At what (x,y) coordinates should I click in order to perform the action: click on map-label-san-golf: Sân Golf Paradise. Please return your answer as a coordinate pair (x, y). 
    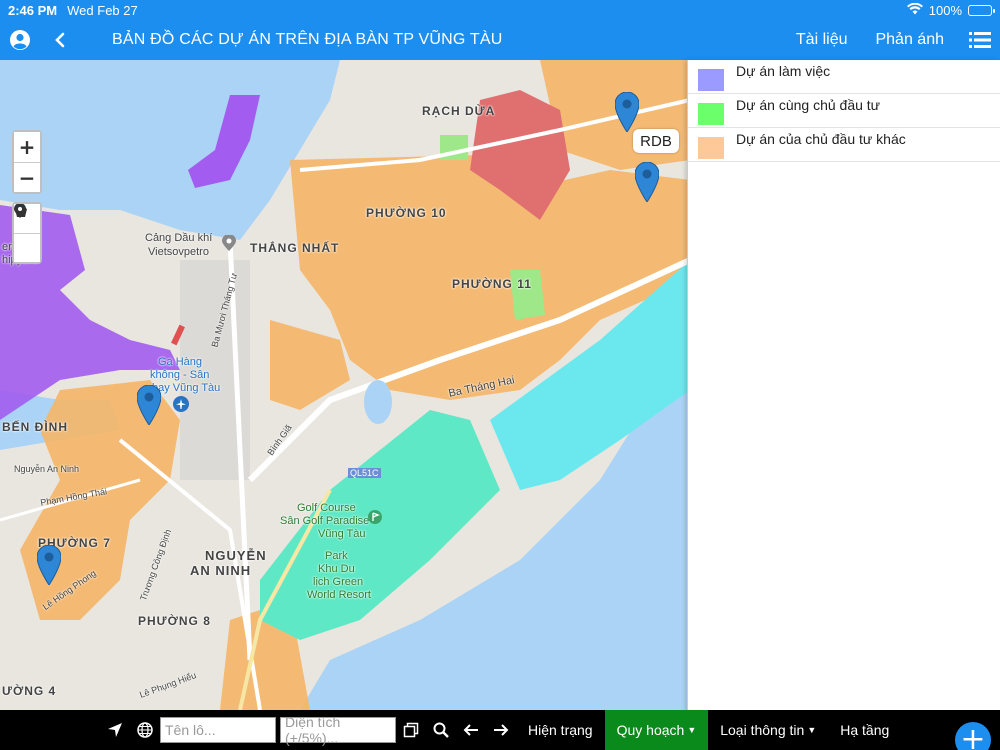
    Looking at the image, I should click on (325, 521).